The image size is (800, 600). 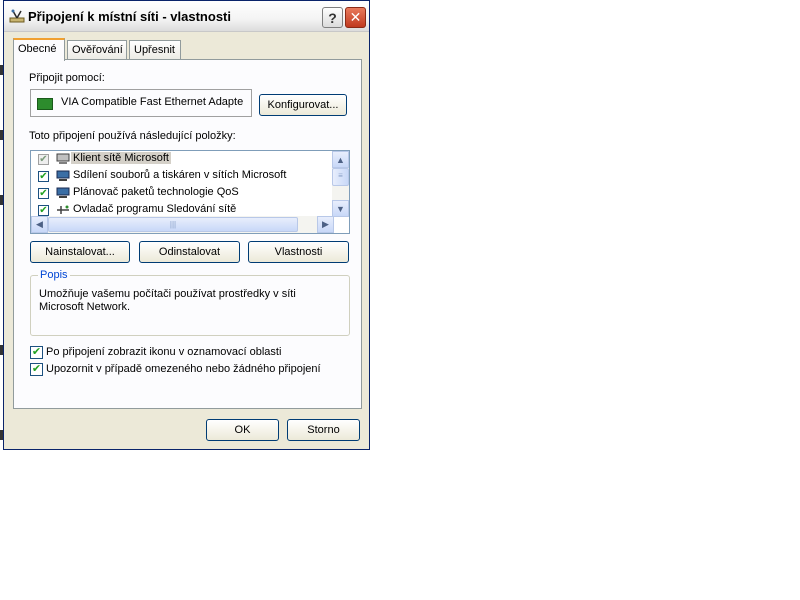 What do you see at coordinates (39, 49) in the screenshot?
I see `tab-general: Obecné` at bounding box center [39, 49].